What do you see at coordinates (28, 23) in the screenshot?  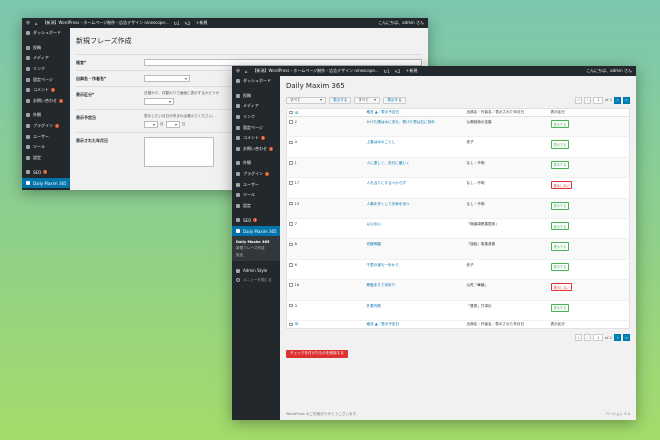 I see `wp-logo-icon: Ⓦ` at bounding box center [28, 23].